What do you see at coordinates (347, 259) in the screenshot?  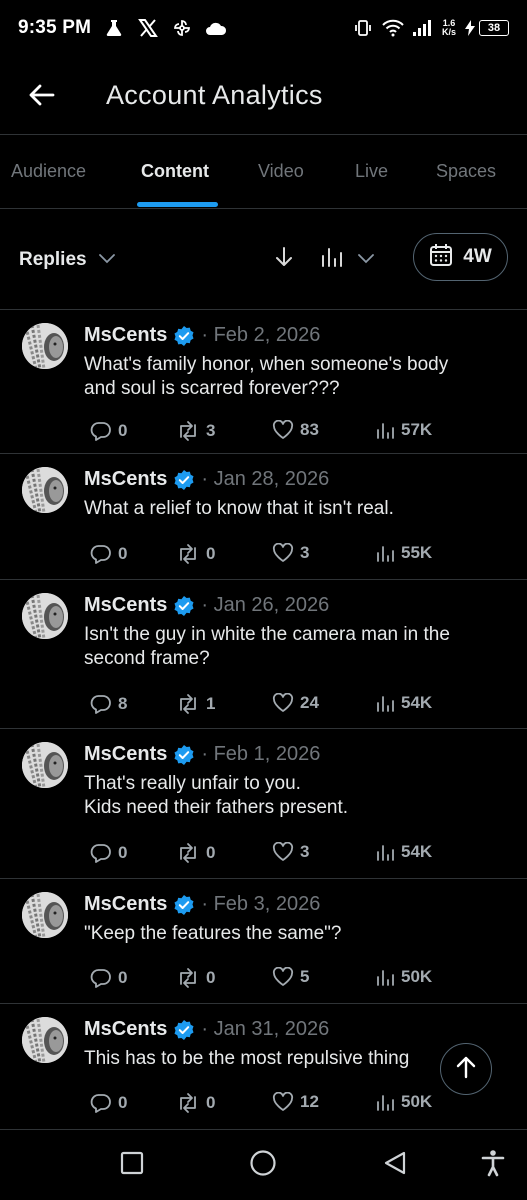 I see `metric-dropdown` at bounding box center [347, 259].